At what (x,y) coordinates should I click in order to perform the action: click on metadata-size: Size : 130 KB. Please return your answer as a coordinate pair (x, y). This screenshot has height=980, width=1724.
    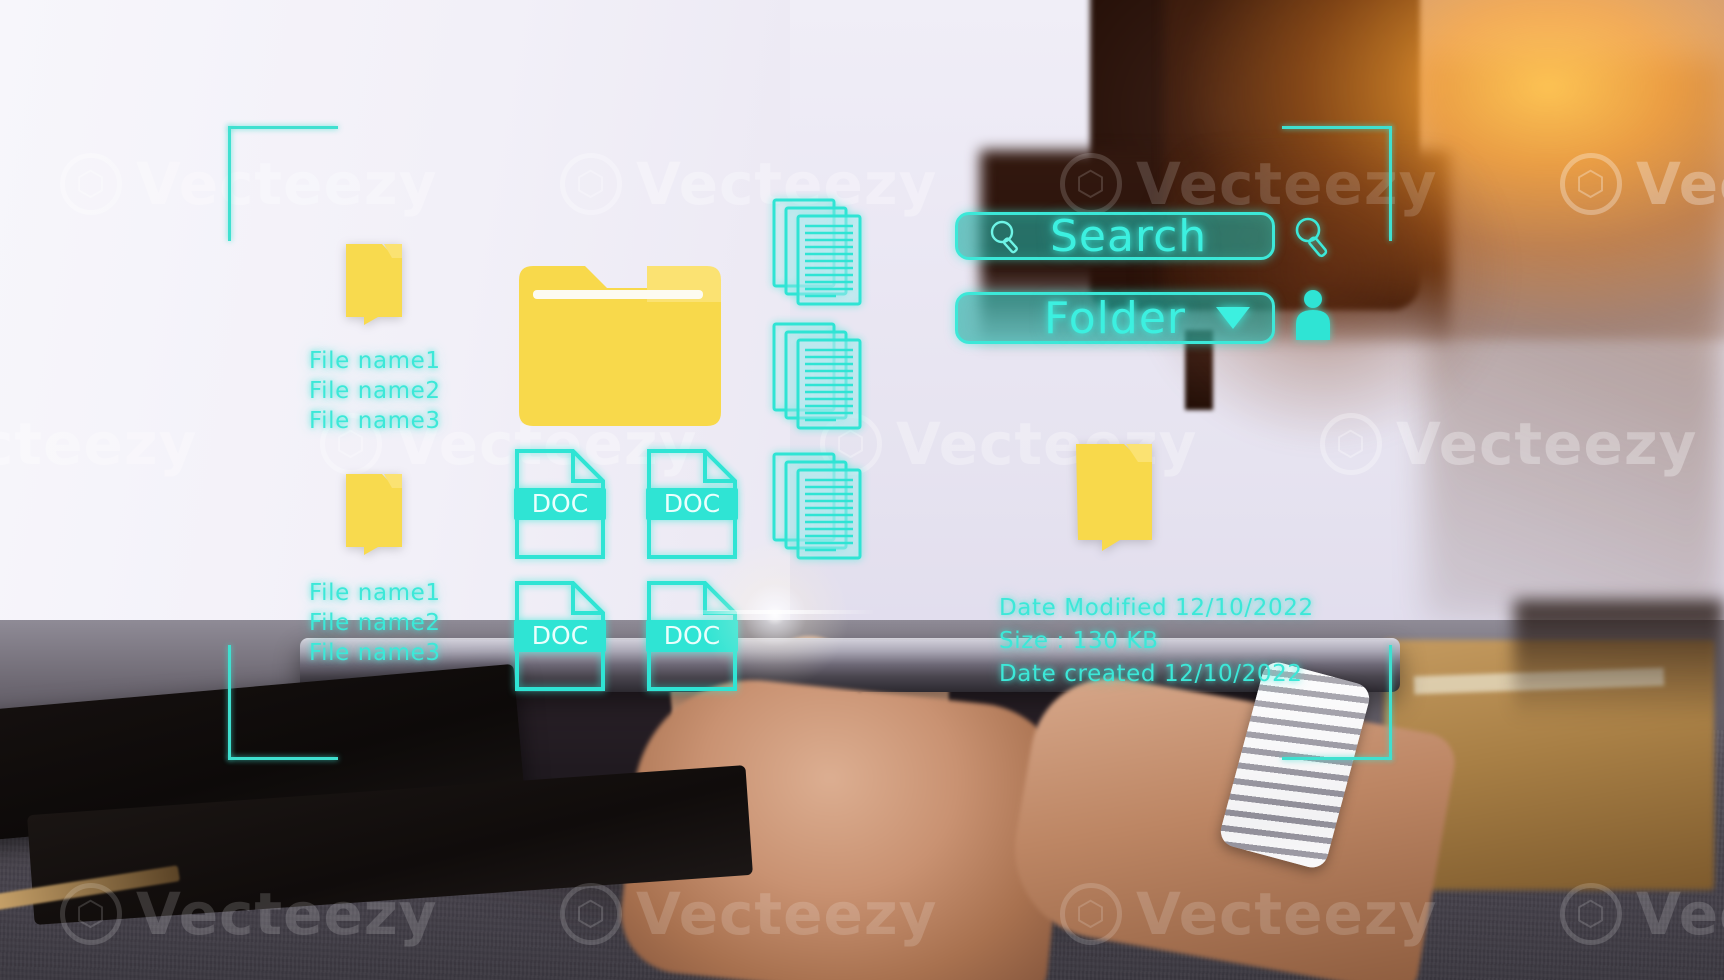
    Looking at the image, I should click on (1079, 641).